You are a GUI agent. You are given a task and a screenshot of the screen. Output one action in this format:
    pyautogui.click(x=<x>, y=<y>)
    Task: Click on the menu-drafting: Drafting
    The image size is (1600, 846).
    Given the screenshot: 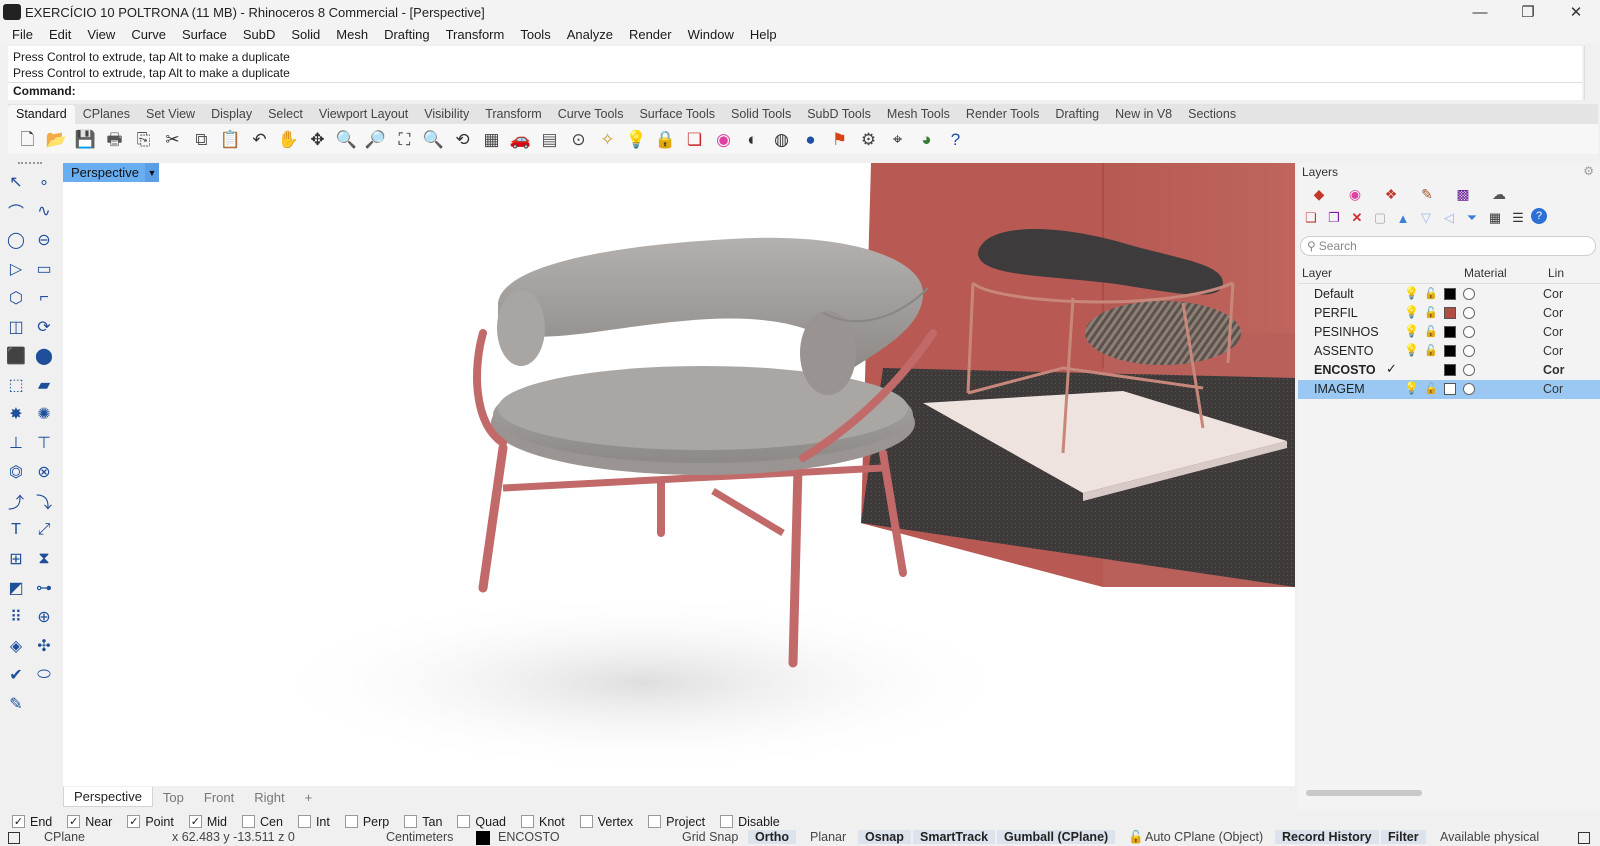 What is the action you would take?
    pyautogui.click(x=407, y=34)
    